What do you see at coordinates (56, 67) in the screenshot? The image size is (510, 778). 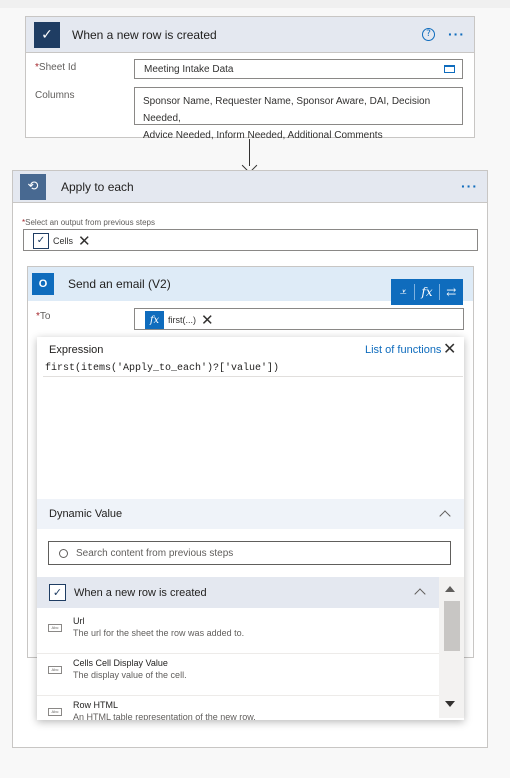 I see `sheet-id-label: *Sheet Id` at bounding box center [56, 67].